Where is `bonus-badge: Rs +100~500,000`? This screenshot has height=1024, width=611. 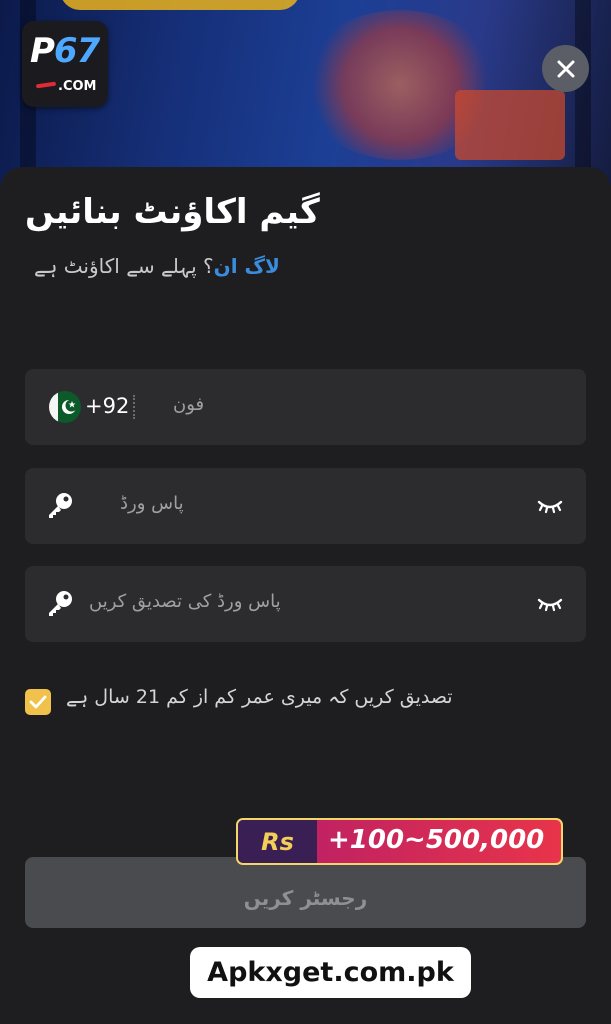 bonus-badge: Rs +100~500,000 is located at coordinates (399, 841).